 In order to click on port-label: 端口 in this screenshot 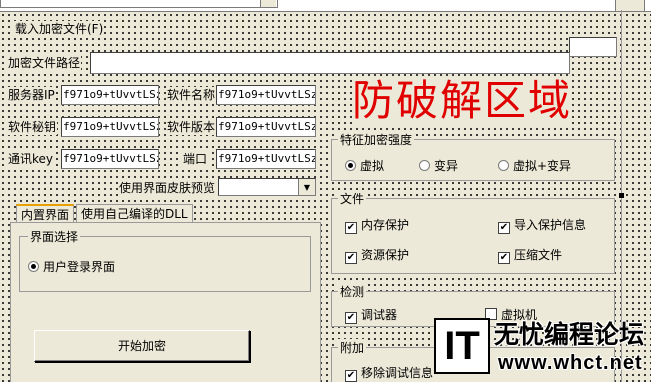, I will do `click(195, 159)`.